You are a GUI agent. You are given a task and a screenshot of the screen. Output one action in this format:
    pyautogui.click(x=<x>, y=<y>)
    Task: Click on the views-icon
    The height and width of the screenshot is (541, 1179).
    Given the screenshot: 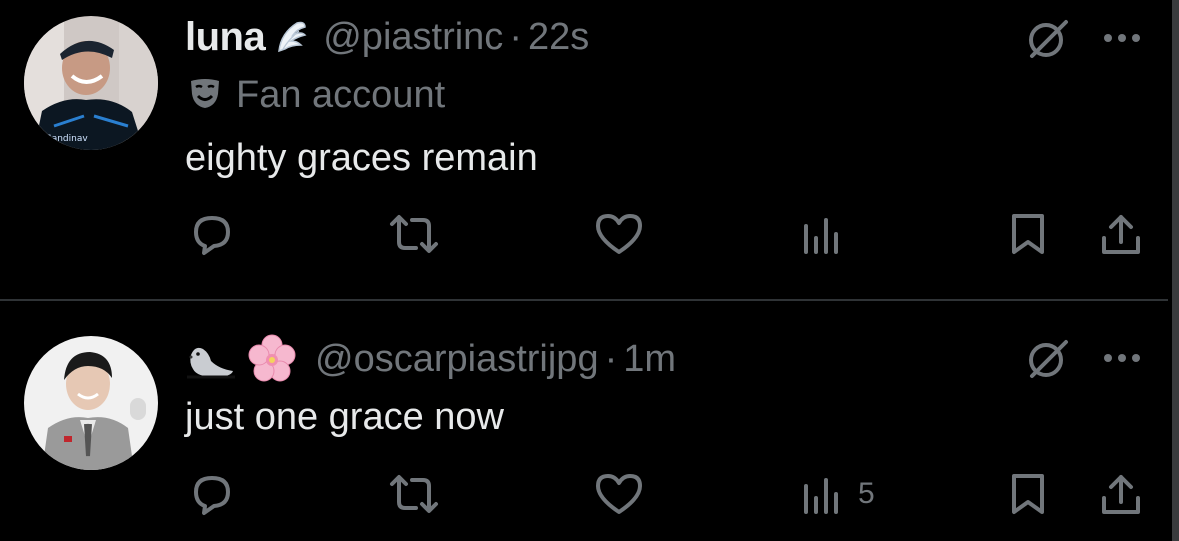 What is the action you would take?
    pyautogui.click(x=830, y=234)
    